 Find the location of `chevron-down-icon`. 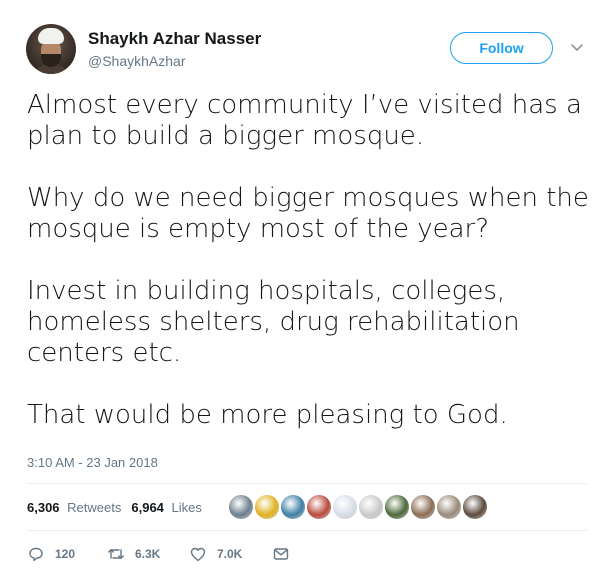

chevron-down-icon is located at coordinates (577, 47).